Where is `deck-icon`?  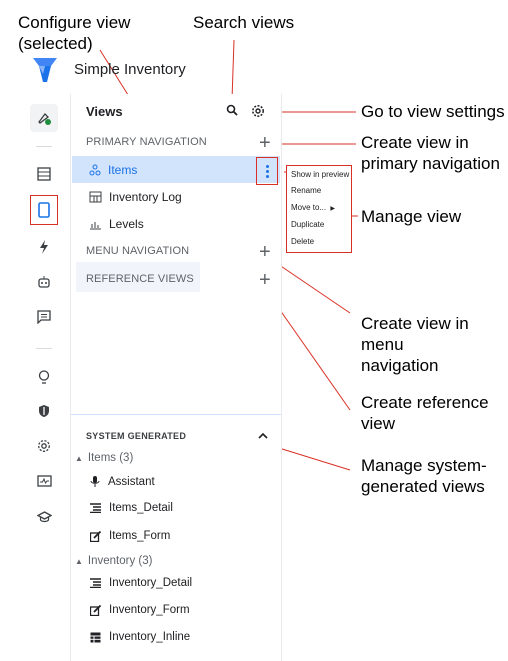
deck-icon is located at coordinates (95, 197).